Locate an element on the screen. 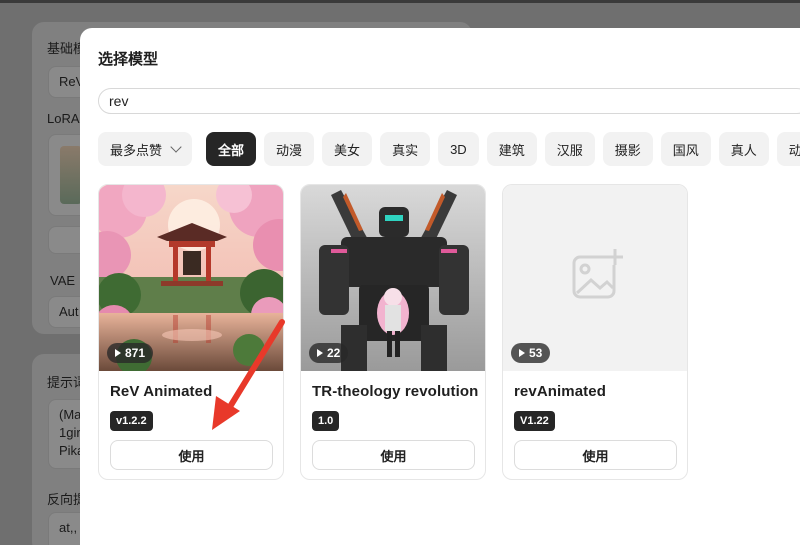 The width and height of the screenshot is (800, 545). usage-count-badge: 871 is located at coordinates (130, 353).